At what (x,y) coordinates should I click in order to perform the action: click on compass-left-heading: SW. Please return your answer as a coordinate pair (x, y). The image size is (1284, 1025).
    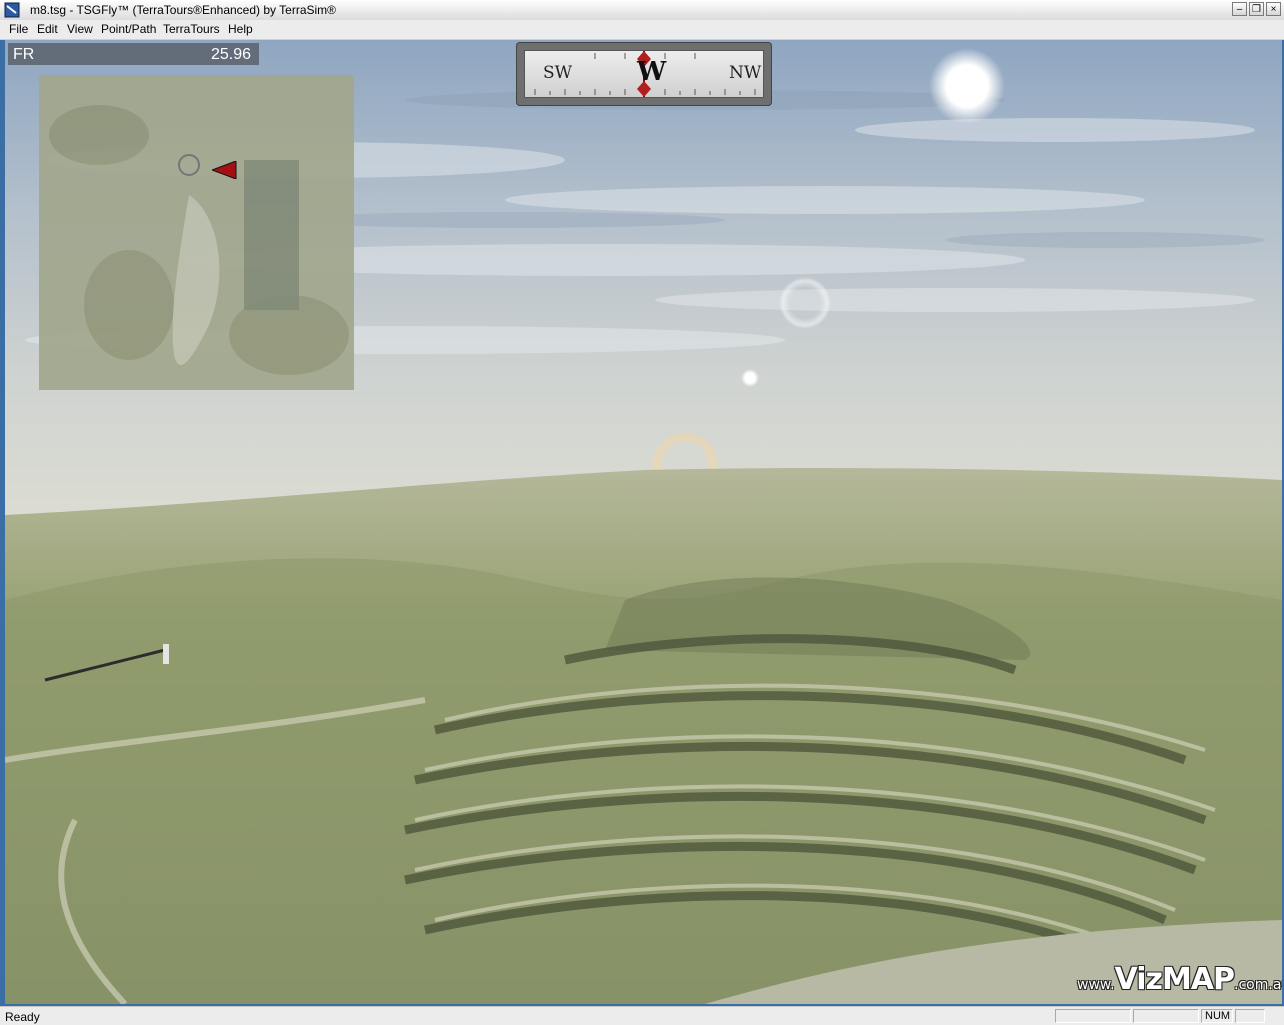
    Looking at the image, I should click on (558, 73).